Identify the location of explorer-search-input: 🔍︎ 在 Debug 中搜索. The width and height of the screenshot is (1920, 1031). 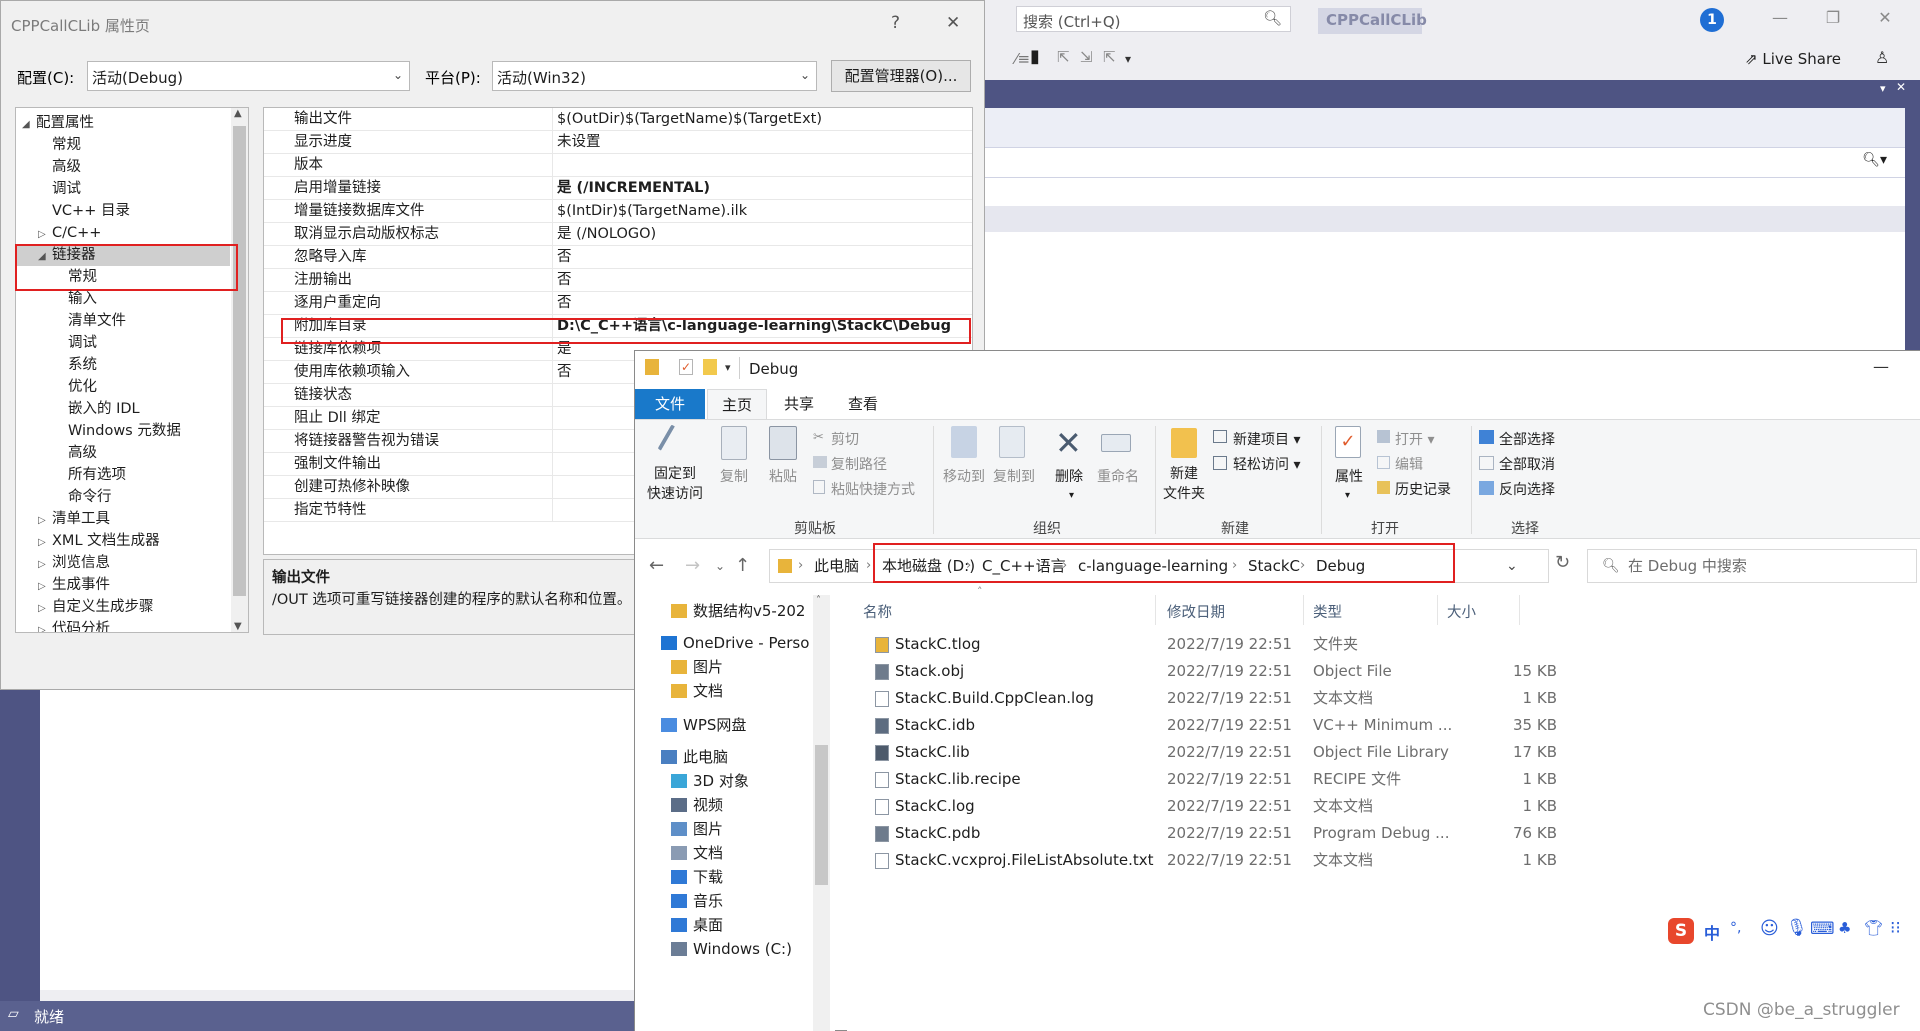
(1752, 566).